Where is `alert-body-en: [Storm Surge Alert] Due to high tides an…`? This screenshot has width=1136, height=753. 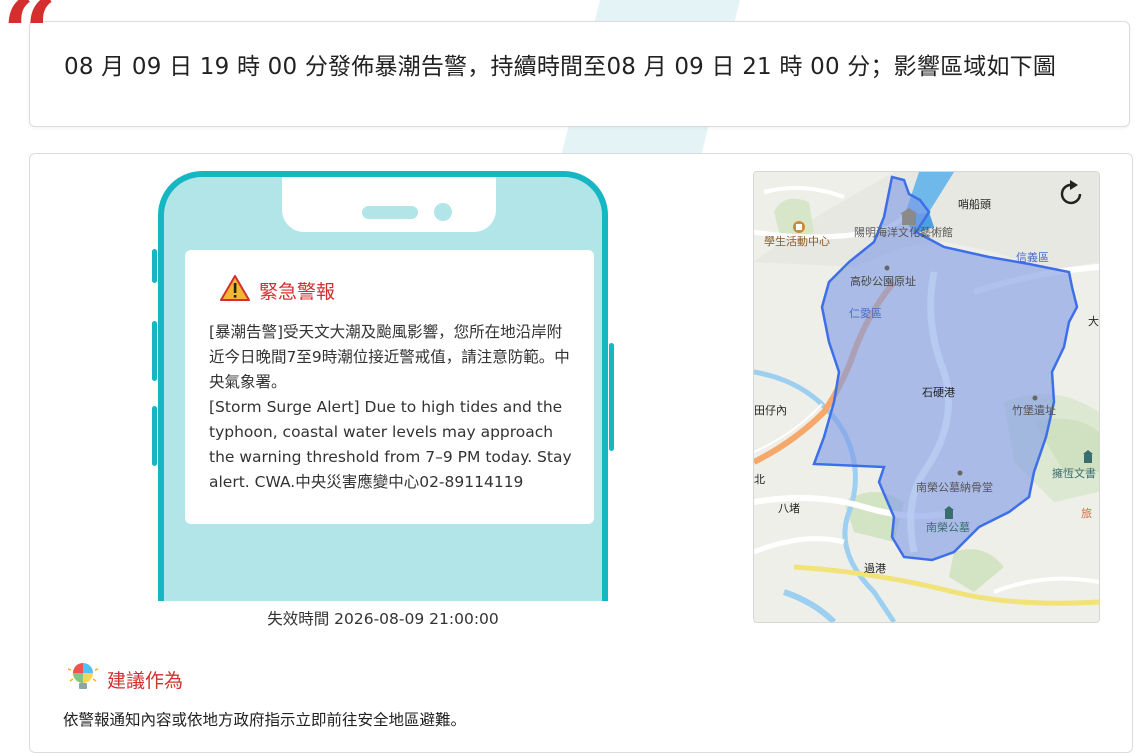
alert-body-en: [Storm Surge Alert] Due to high tides an… is located at coordinates (390, 444).